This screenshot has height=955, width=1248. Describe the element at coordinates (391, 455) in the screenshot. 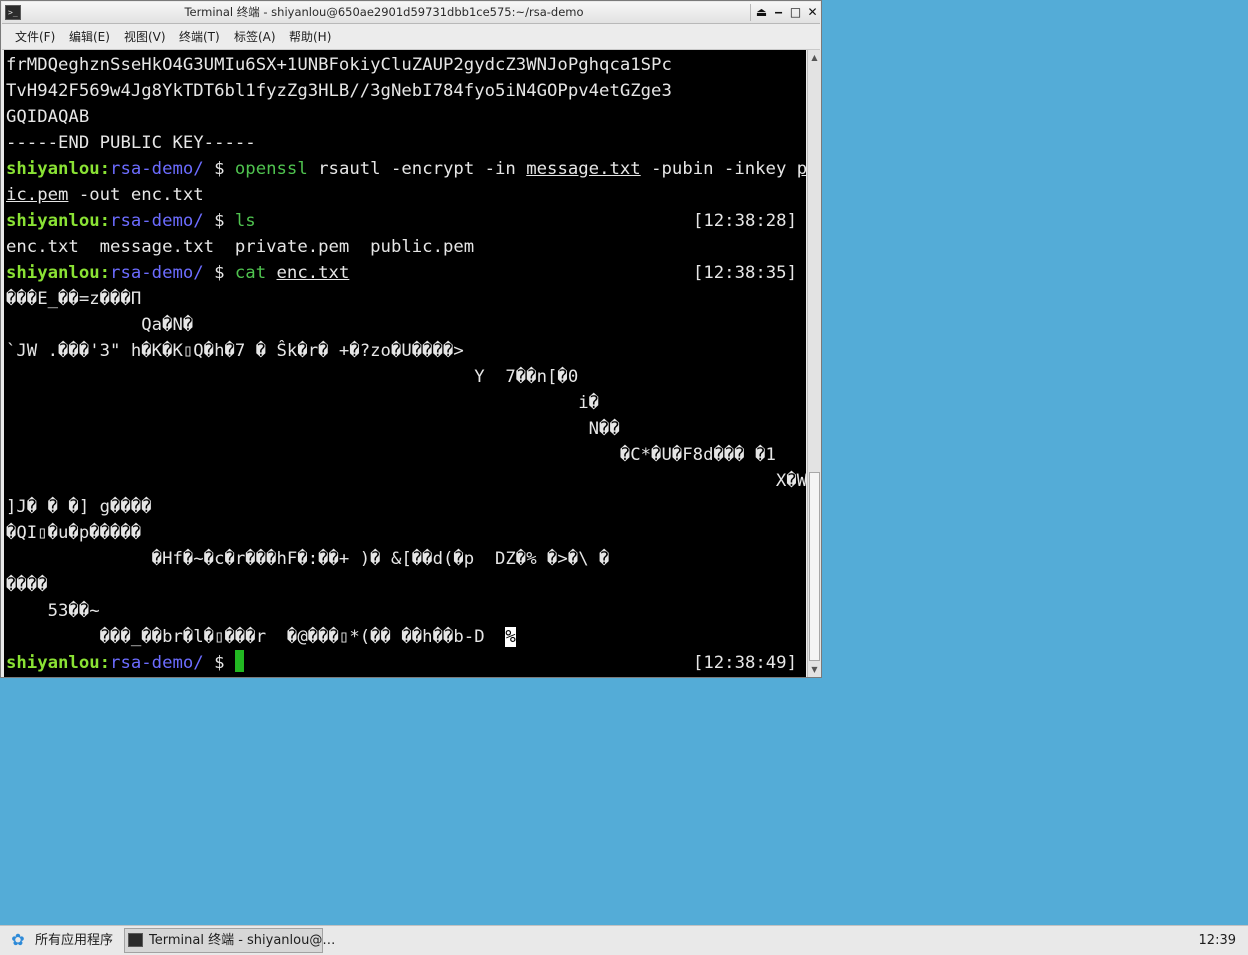

I see `binary-output-line: �C*�U�F8d��� �1` at that location.